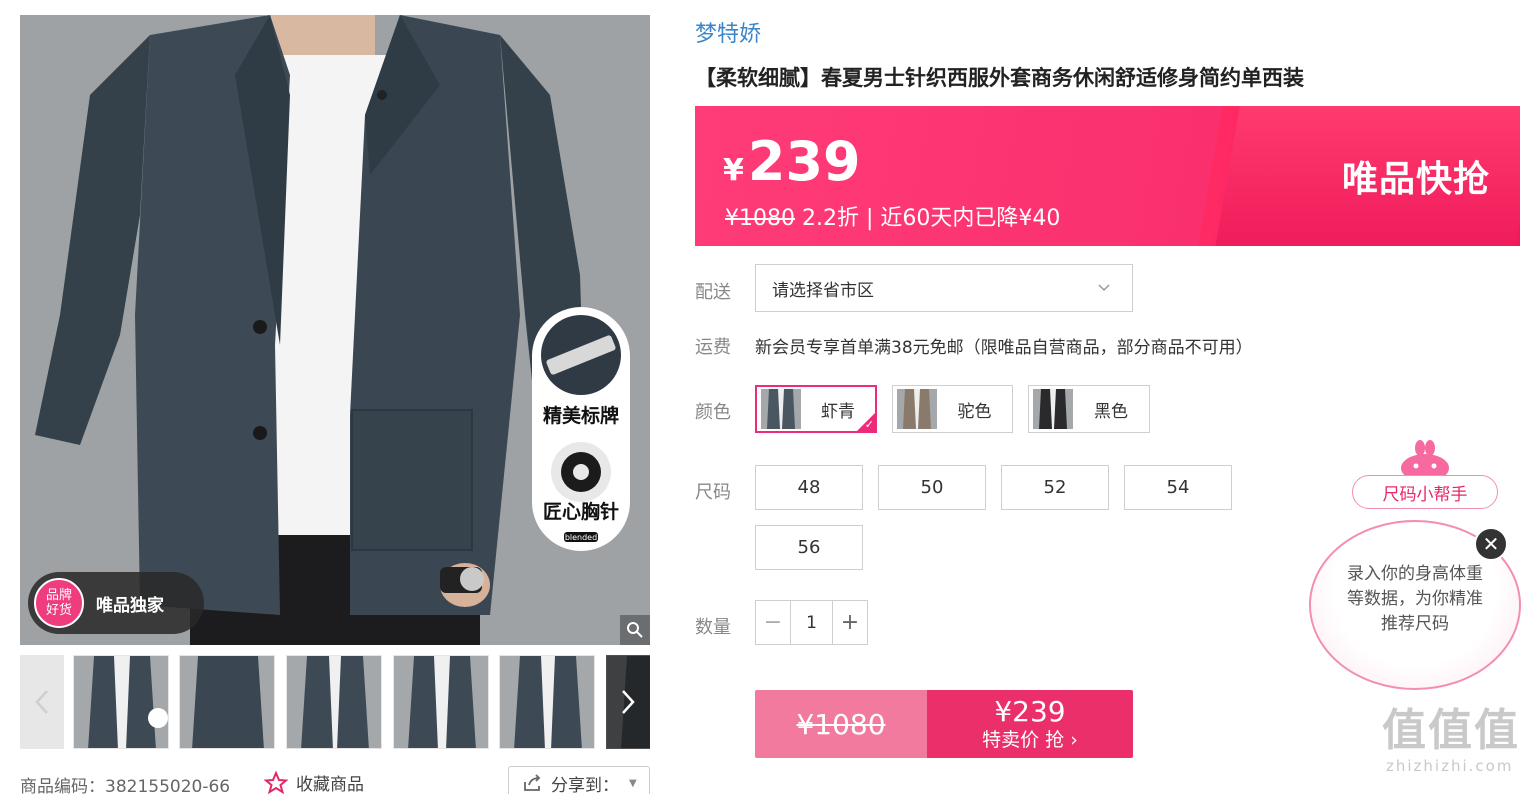 Image resolution: width=1533 pixels, height=794 pixels. I want to click on close-icon: ✕, so click(1491, 544).